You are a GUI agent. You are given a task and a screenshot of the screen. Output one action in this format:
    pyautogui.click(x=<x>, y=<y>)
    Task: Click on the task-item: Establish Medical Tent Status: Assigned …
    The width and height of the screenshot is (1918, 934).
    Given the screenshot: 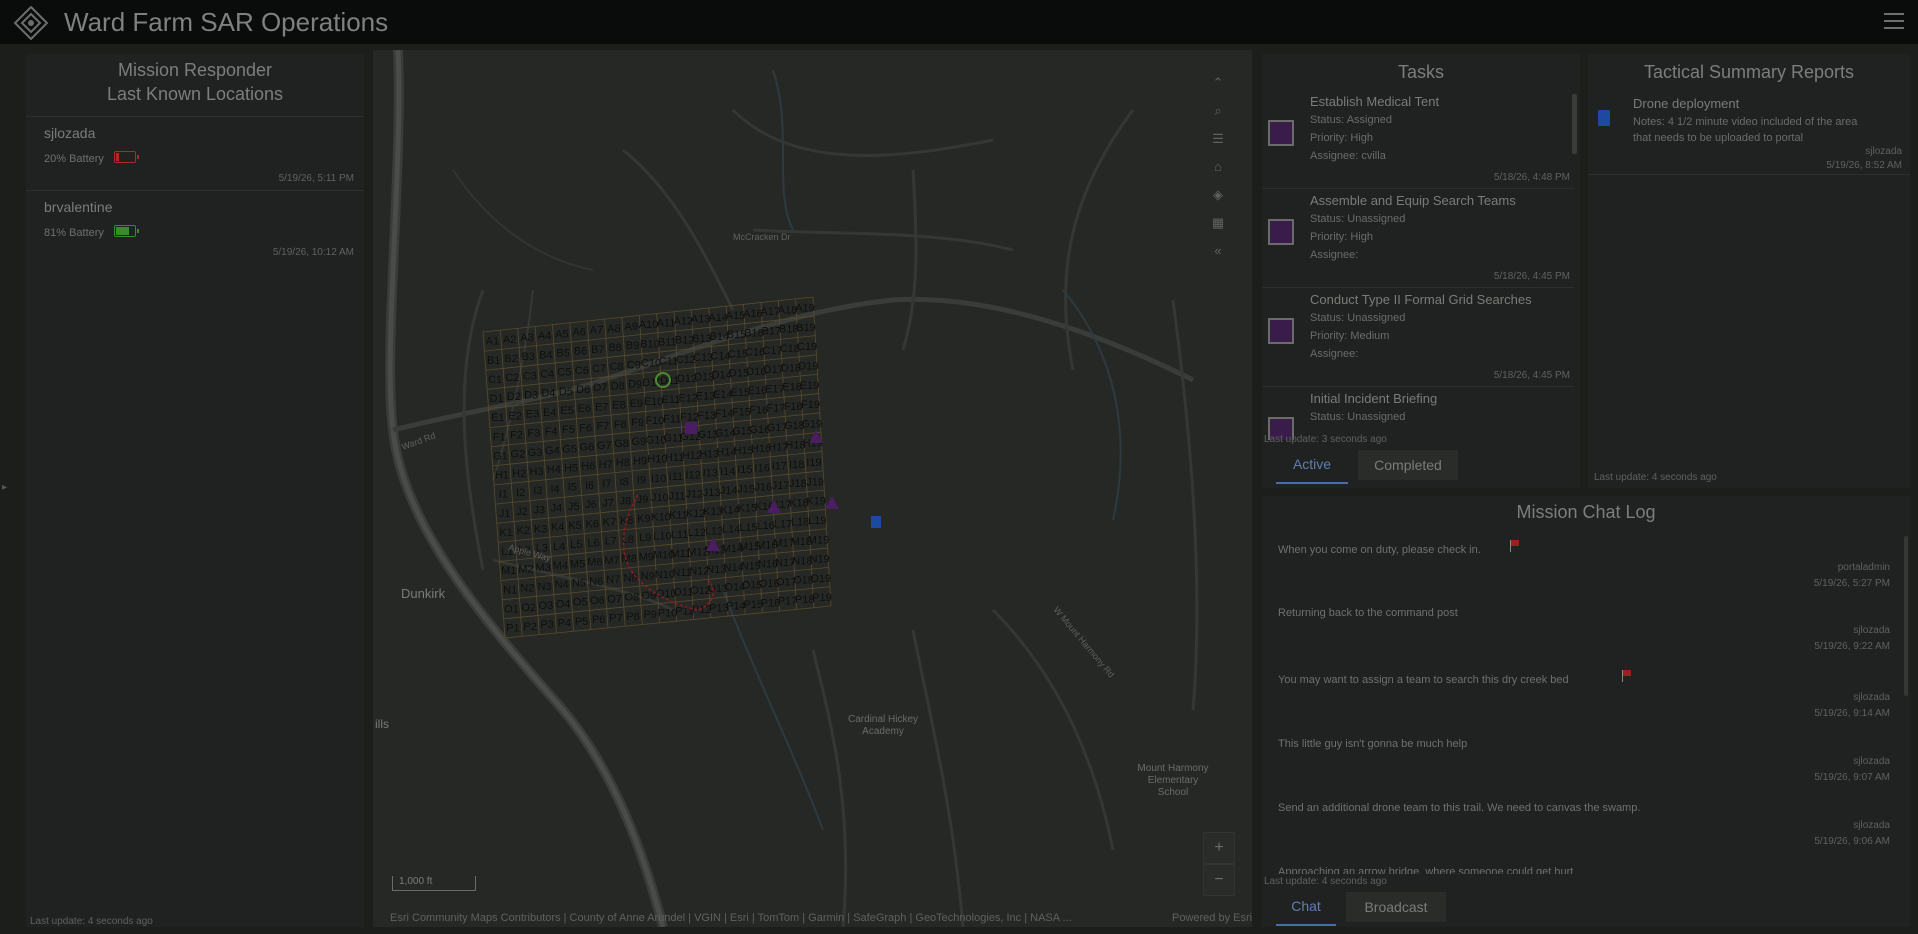 What is the action you would take?
    pyautogui.click(x=1418, y=140)
    